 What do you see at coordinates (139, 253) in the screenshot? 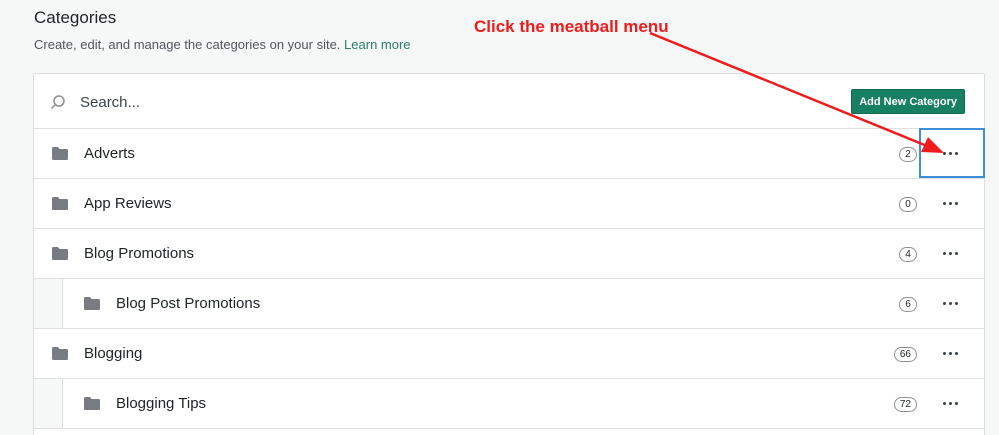
I see `category-name: Blog Promotions` at bounding box center [139, 253].